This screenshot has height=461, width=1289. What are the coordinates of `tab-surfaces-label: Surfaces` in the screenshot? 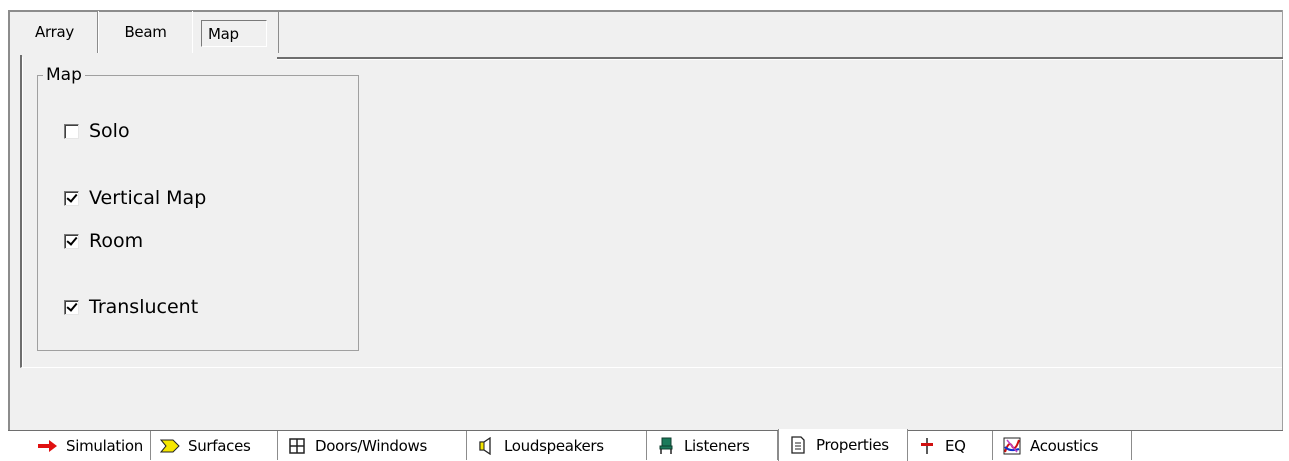 It's located at (219, 445).